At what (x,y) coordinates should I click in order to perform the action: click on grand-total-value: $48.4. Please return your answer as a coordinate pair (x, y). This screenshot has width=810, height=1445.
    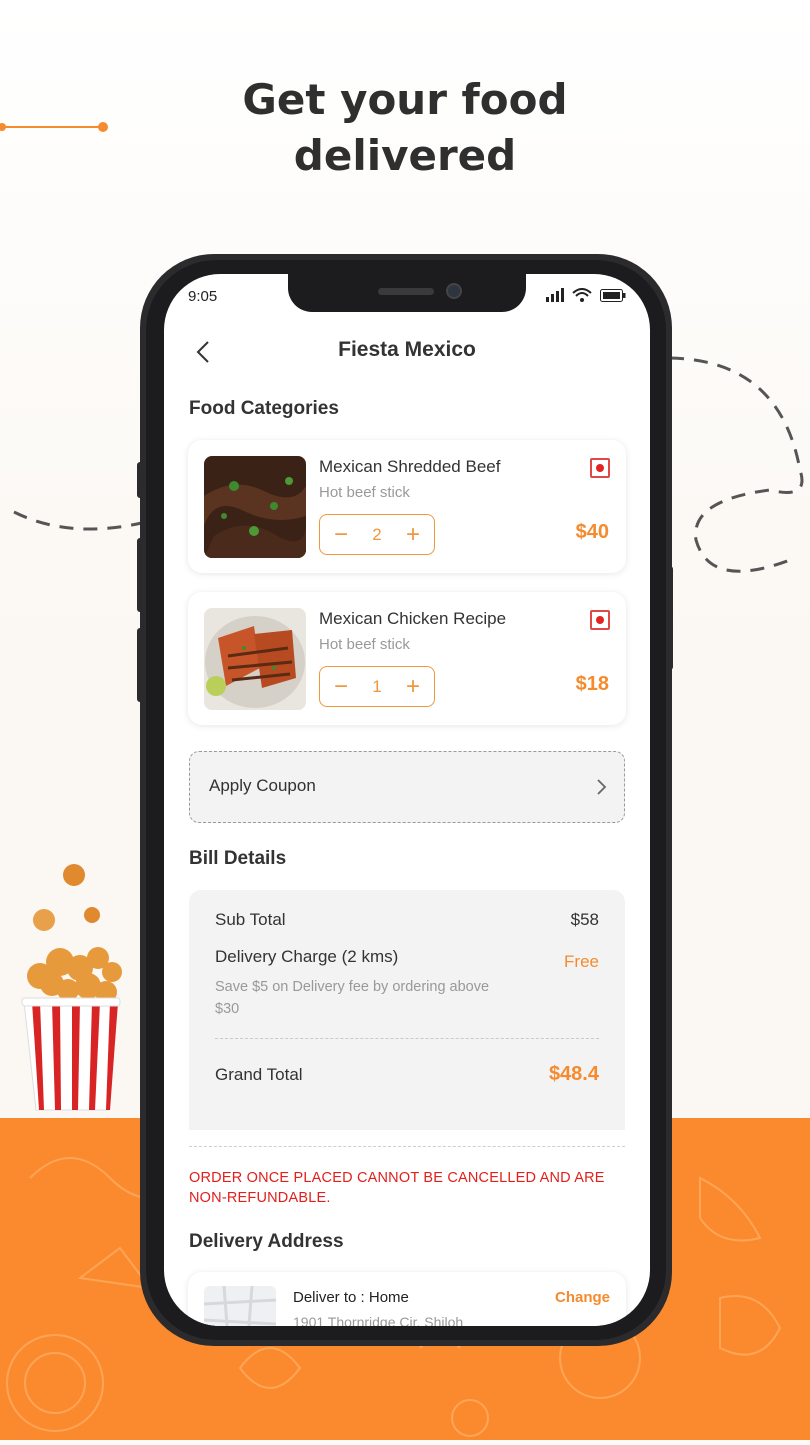
    Looking at the image, I should click on (573, 1074).